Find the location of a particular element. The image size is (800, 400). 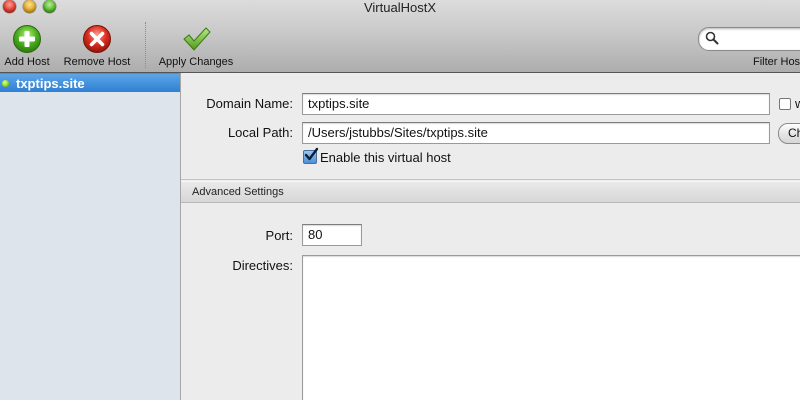

enable-host-checkbox is located at coordinates (311, 155).